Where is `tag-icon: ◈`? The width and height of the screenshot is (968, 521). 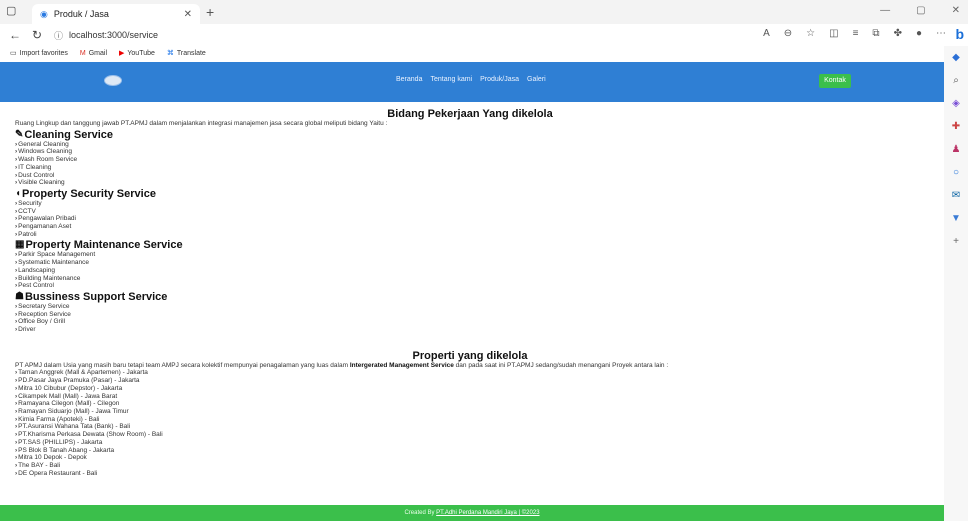
tag-icon: ◈ is located at coordinates (956, 103).